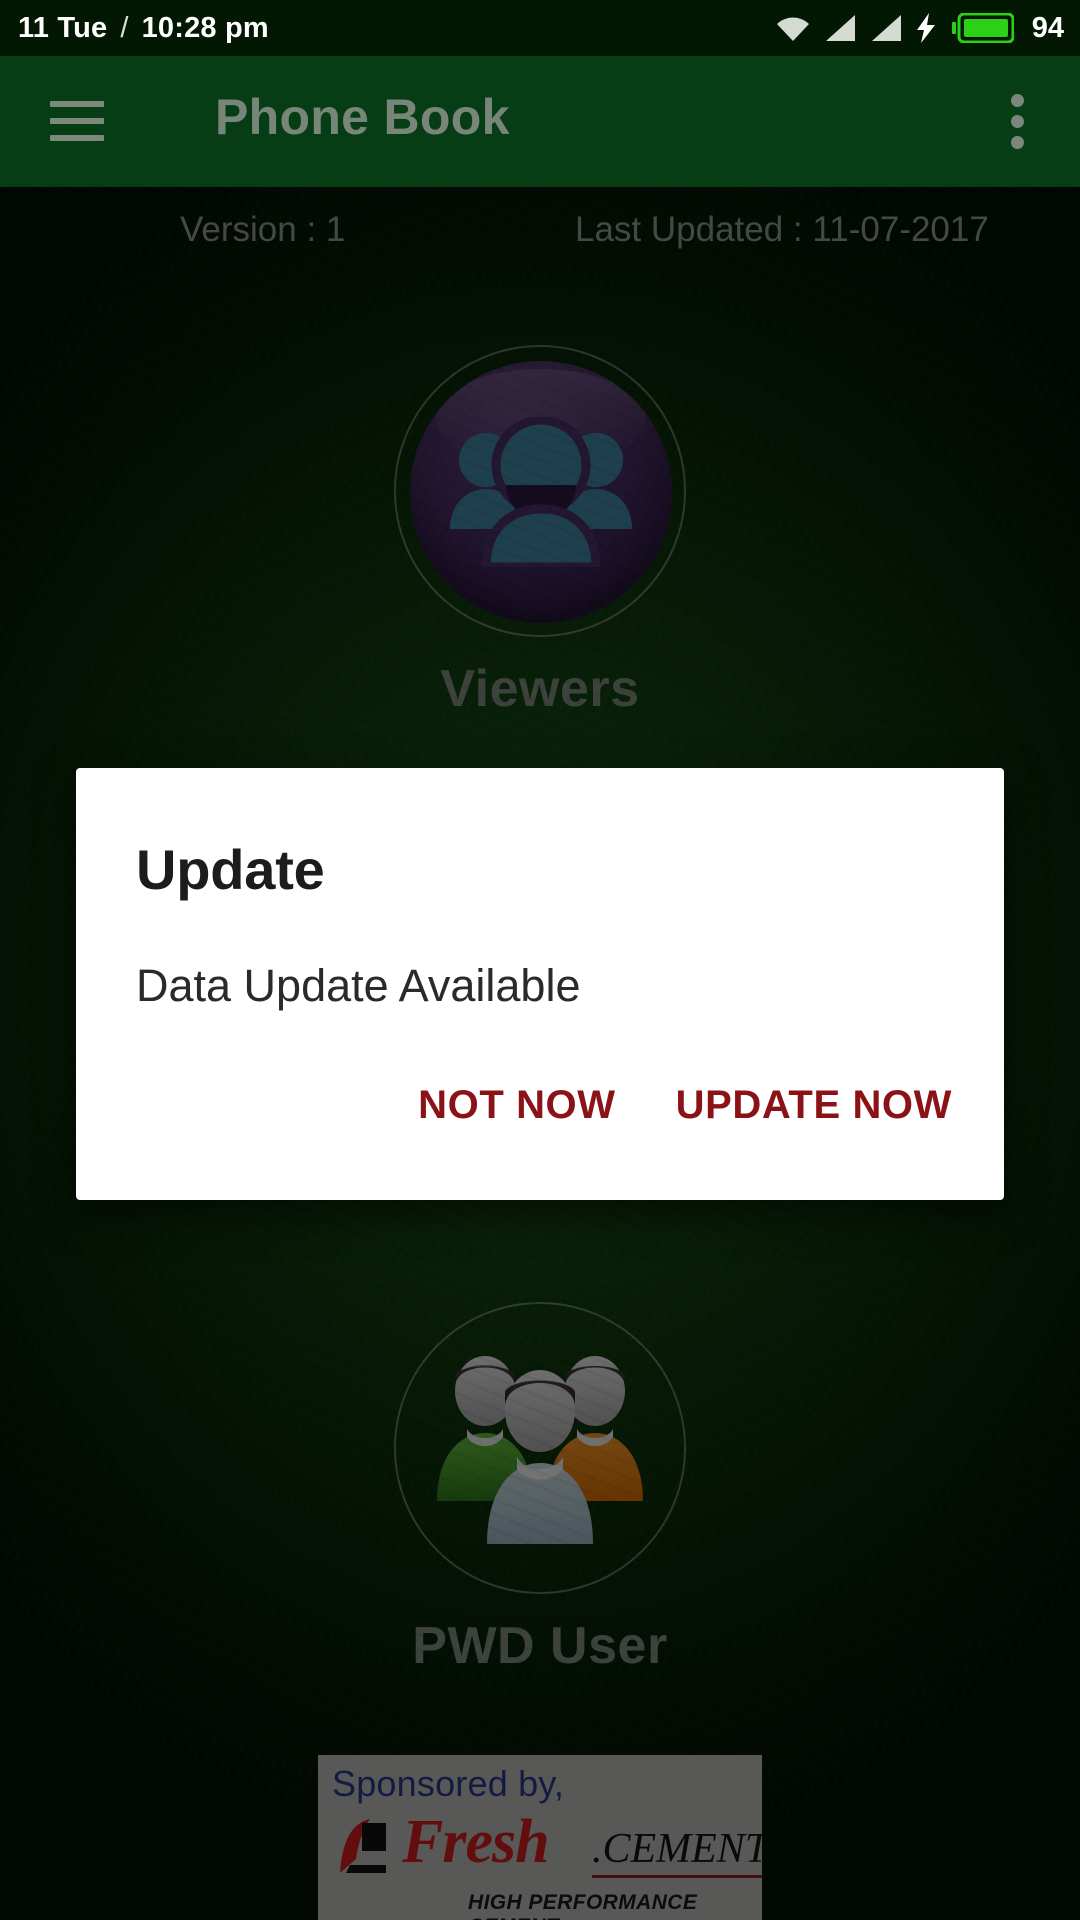 This screenshot has height=1920, width=1080. What do you see at coordinates (925, 28) in the screenshot?
I see `charging-bolt-icon` at bounding box center [925, 28].